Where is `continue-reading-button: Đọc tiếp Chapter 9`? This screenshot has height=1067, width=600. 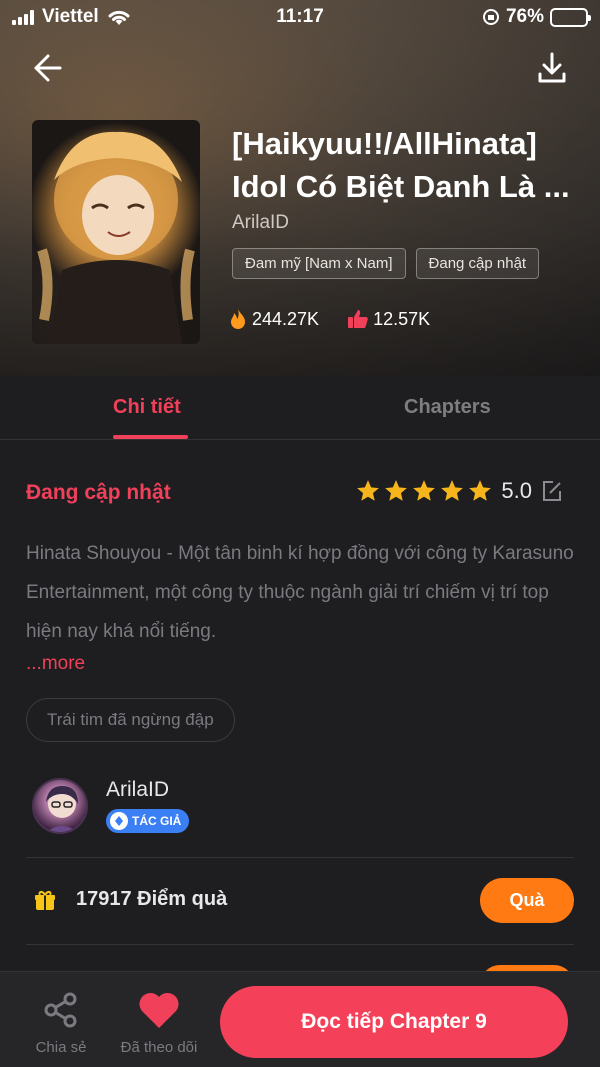
continue-reading-button: Đọc tiếp Chapter 9 is located at coordinates (394, 1022).